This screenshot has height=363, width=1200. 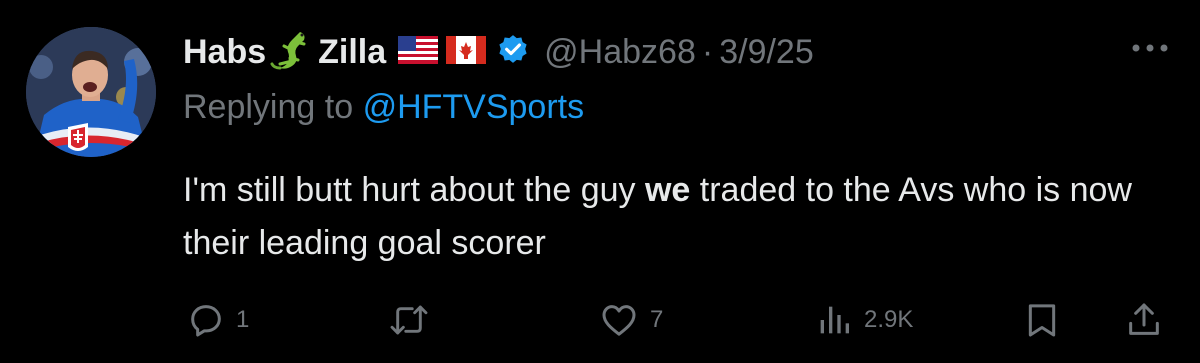 I want to click on replying-to-label: Replying to, so click(x=268, y=107).